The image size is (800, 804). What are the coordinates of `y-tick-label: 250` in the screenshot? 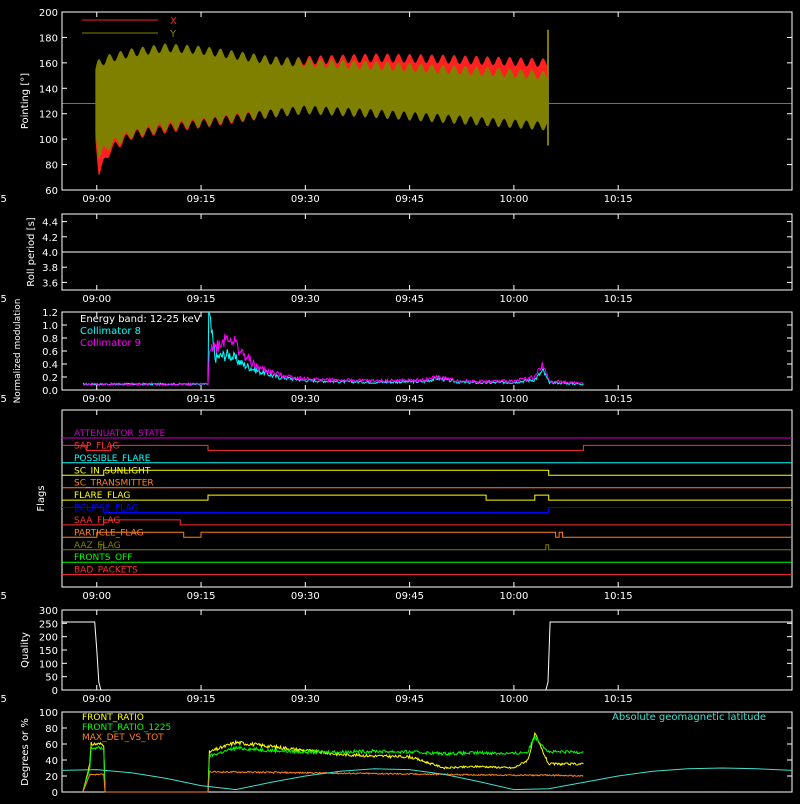 It's located at (48, 624).